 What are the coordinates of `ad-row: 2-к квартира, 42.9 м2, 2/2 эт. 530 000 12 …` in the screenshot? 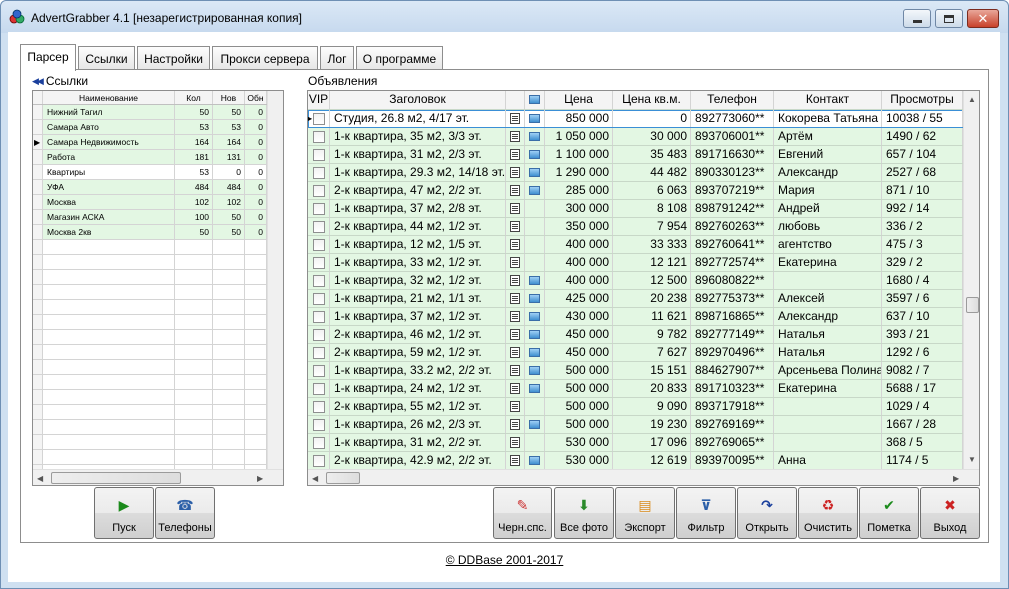 It's located at (635, 461).